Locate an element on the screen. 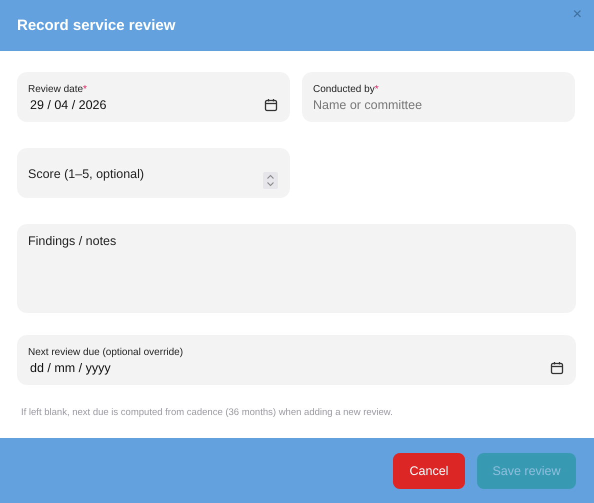  field-label: Next review due (optional override) is located at coordinates (106, 352).